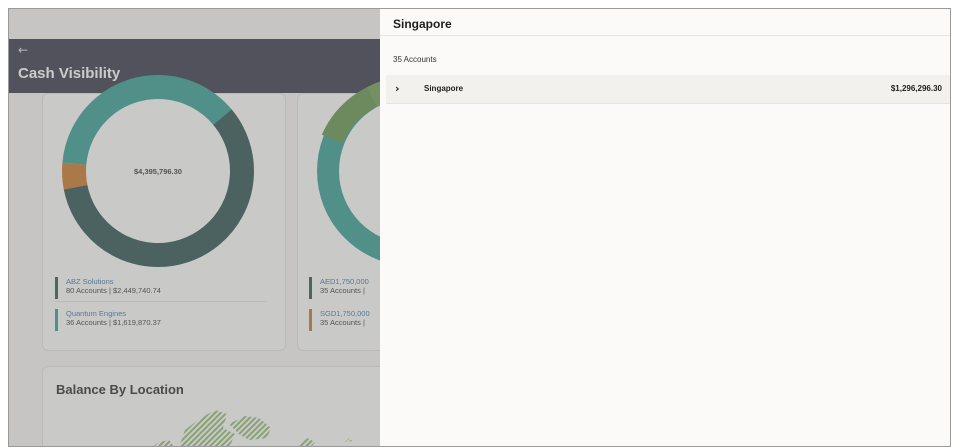 The image size is (957, 447). What do you see at coordinates (415, 59) in the screenshot?
I see `accounts-count: 35 Accounts` at bounding box center [415, 59].